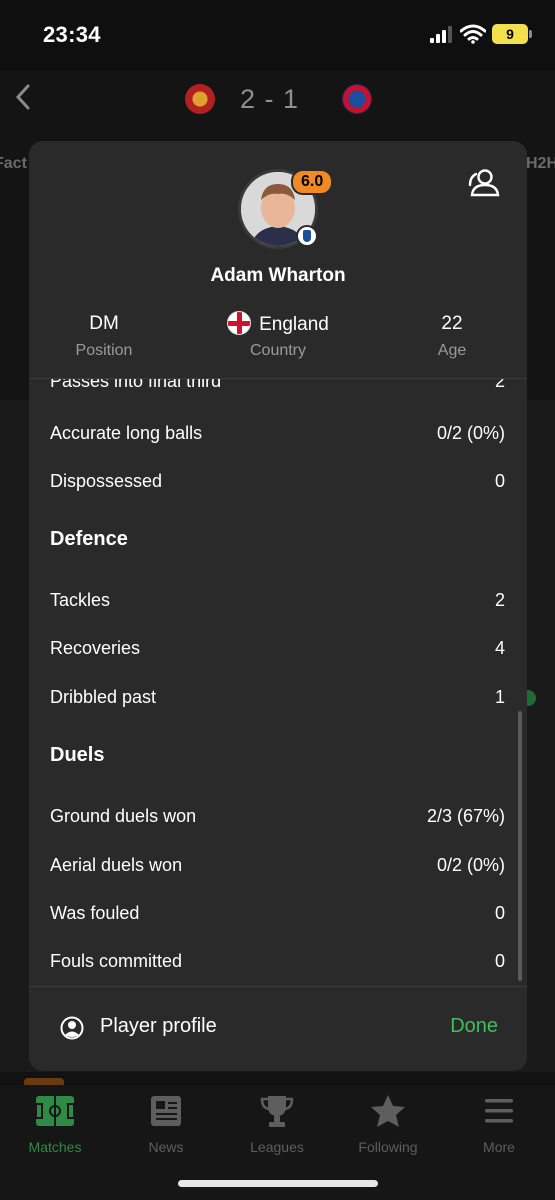  What do you see at coordinates (126, 433) in the screenshot?
I see `stat-label: Accurate long balls` at bounding box center [126, 433].